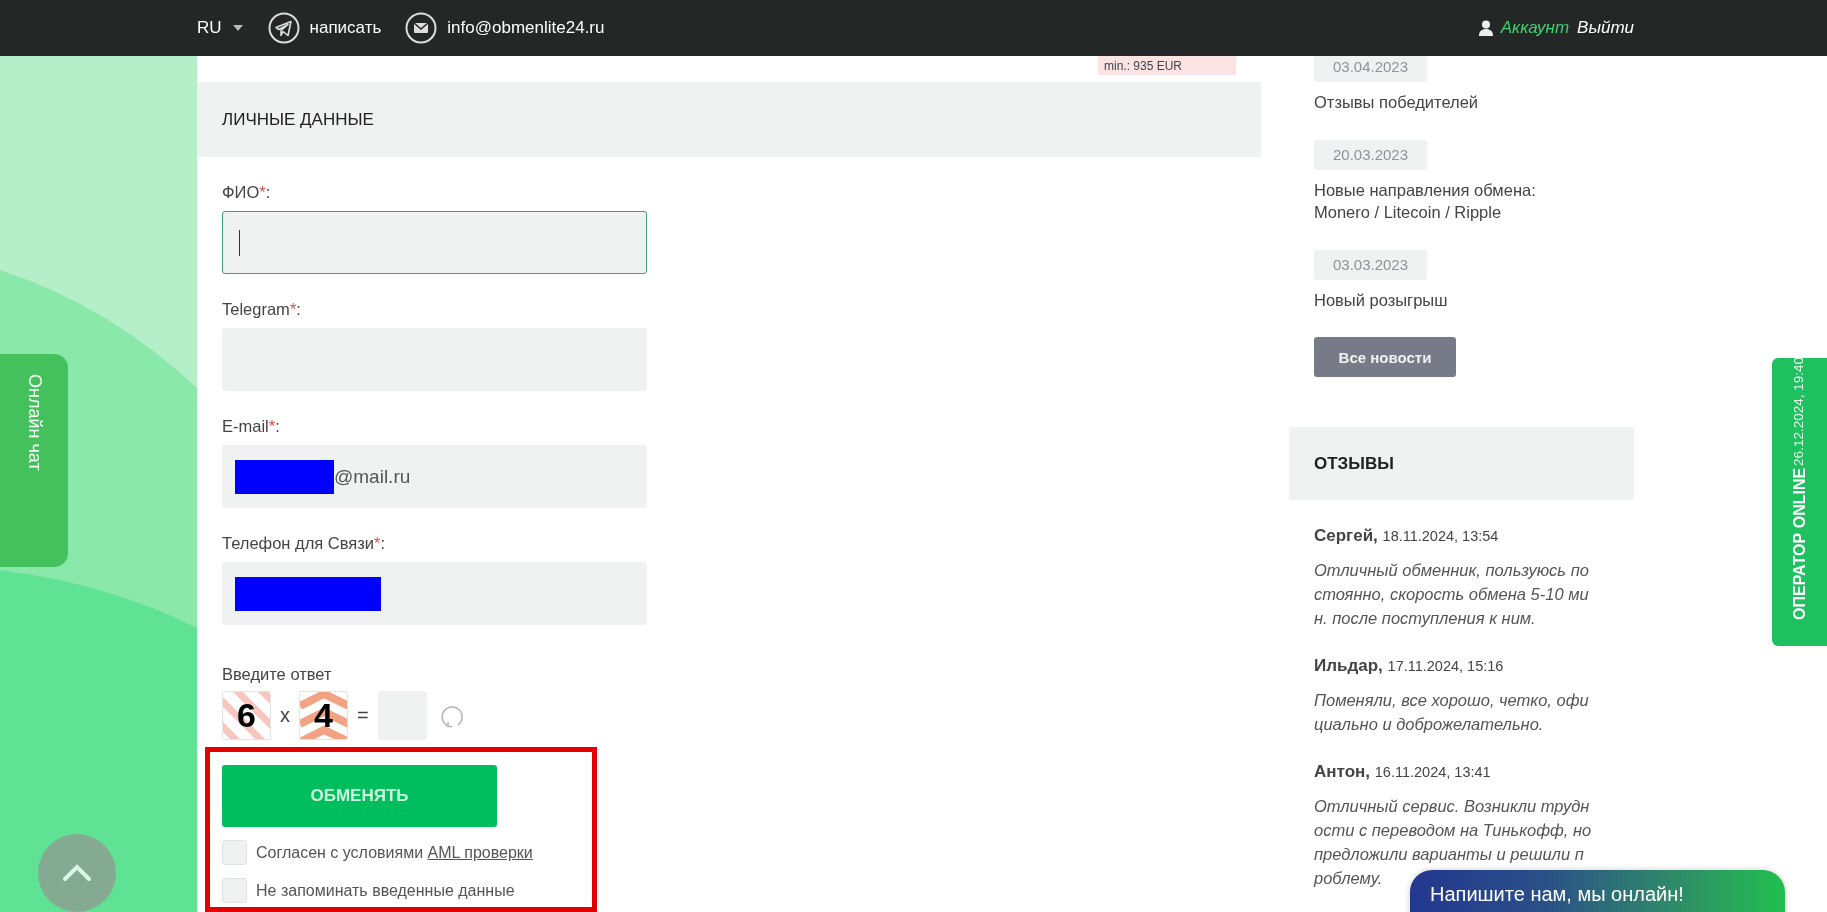 The image size is (1827, 912). What do you see at coordinates (1167, 65) in the screenshot?
I see `limit-badge: min.: 935 EUR` at bounding box center [1167, 65].